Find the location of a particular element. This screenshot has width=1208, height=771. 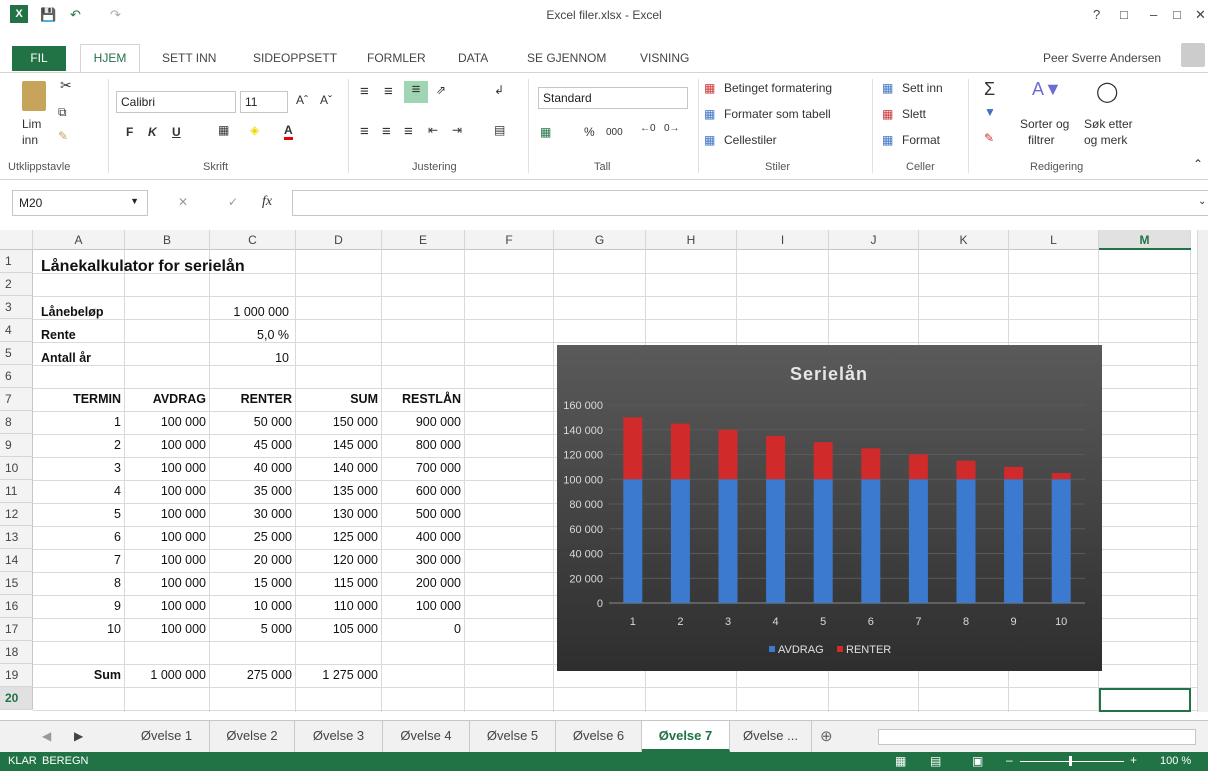

row-header: 3 is located at coordinates (16, 307).